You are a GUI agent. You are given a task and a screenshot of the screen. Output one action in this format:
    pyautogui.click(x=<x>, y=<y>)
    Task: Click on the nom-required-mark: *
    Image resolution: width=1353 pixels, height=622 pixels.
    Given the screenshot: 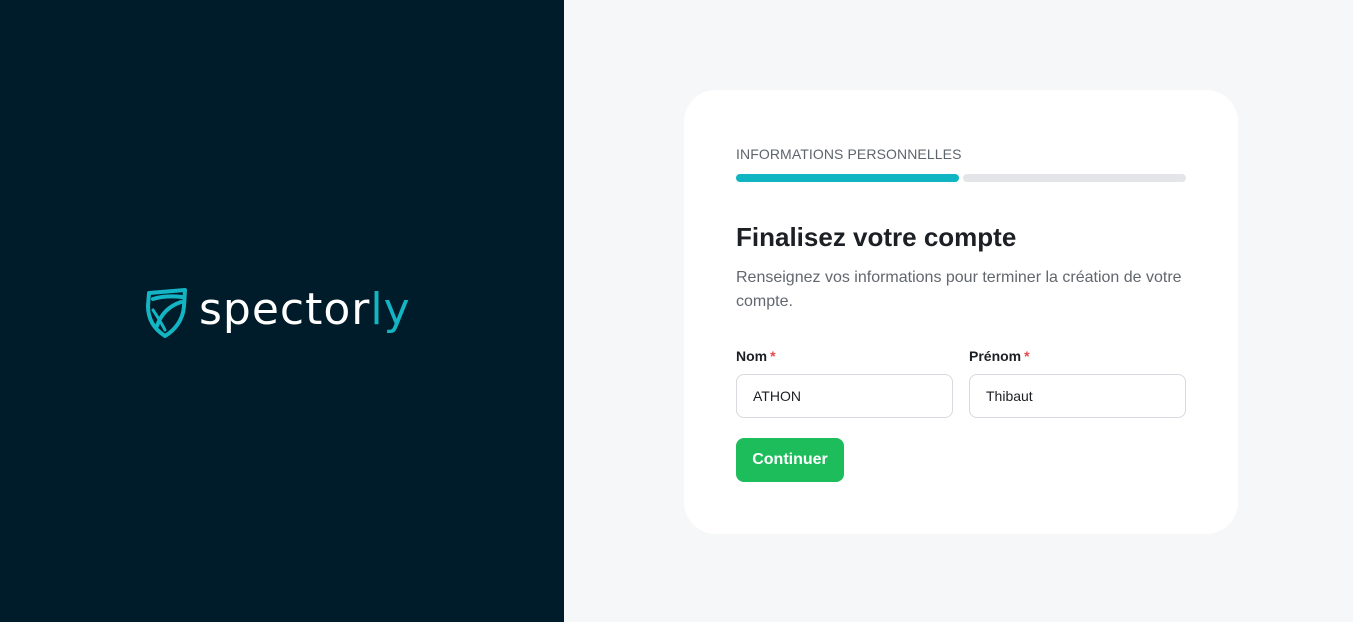 What is the action you would take?
    pyautogui.click(x=773, y=356)
    